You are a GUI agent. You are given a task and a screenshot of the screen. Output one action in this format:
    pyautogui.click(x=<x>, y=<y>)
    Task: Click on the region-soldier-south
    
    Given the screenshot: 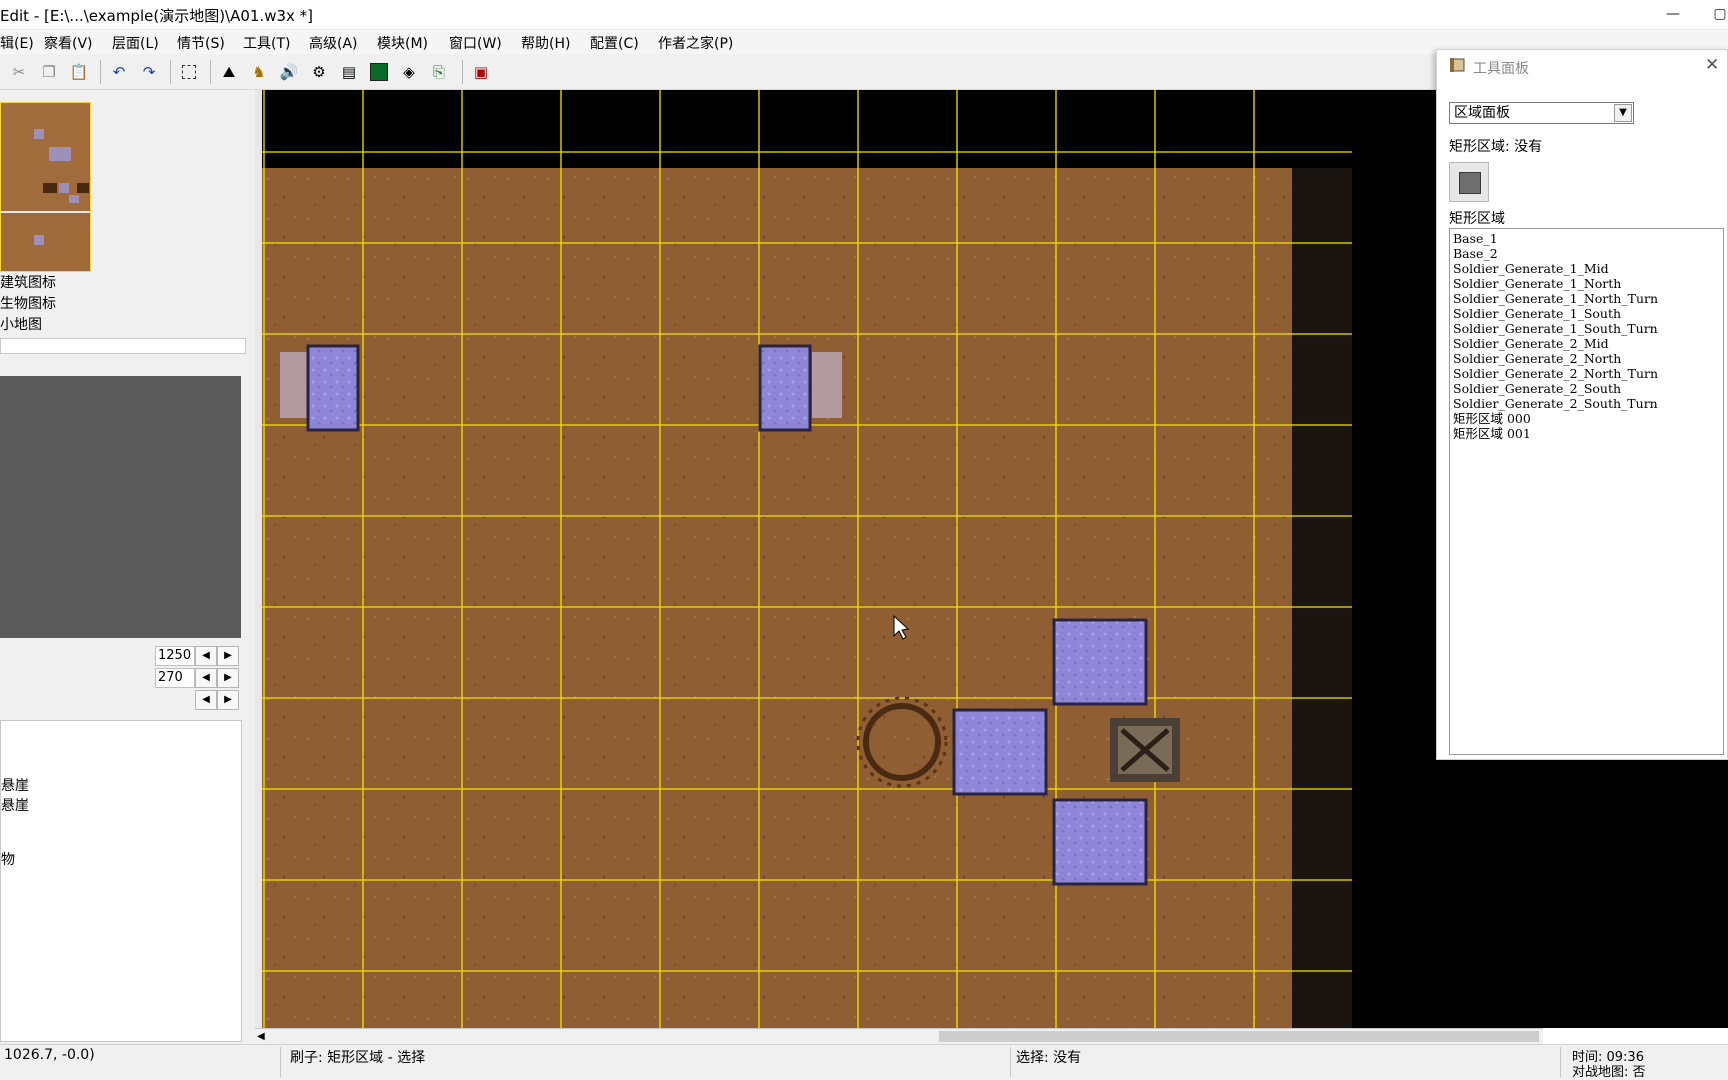 What is the action you would take?
    pyautogui.click(x=1100, y=842)
    